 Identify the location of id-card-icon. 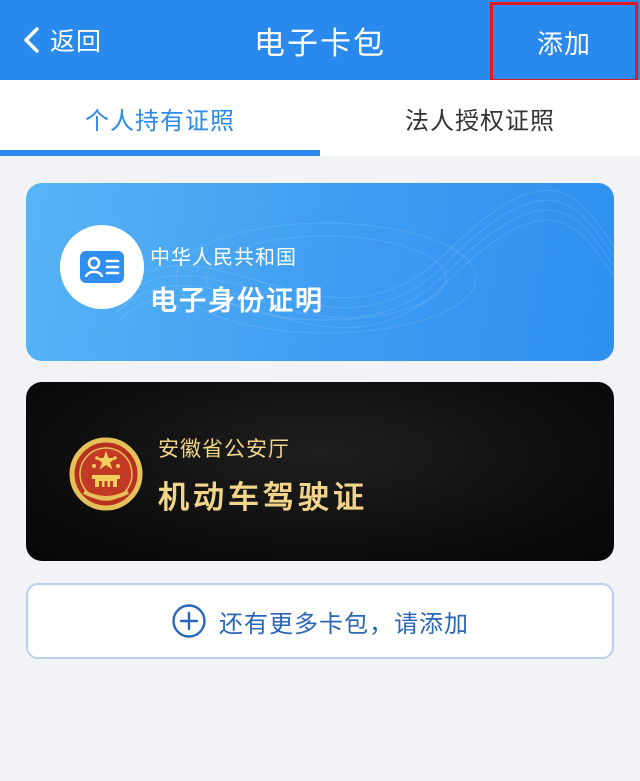
(102, 267).